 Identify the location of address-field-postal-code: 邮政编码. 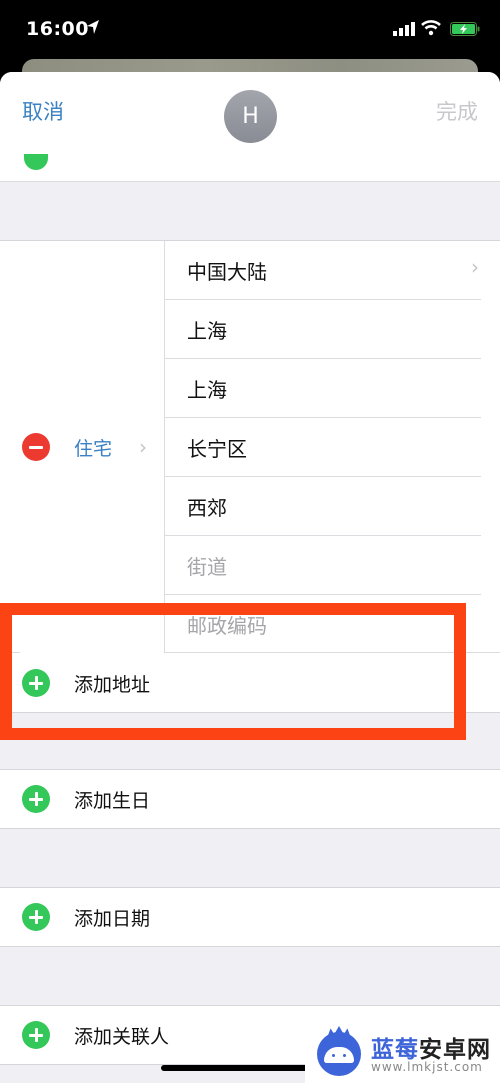
(323, 624).